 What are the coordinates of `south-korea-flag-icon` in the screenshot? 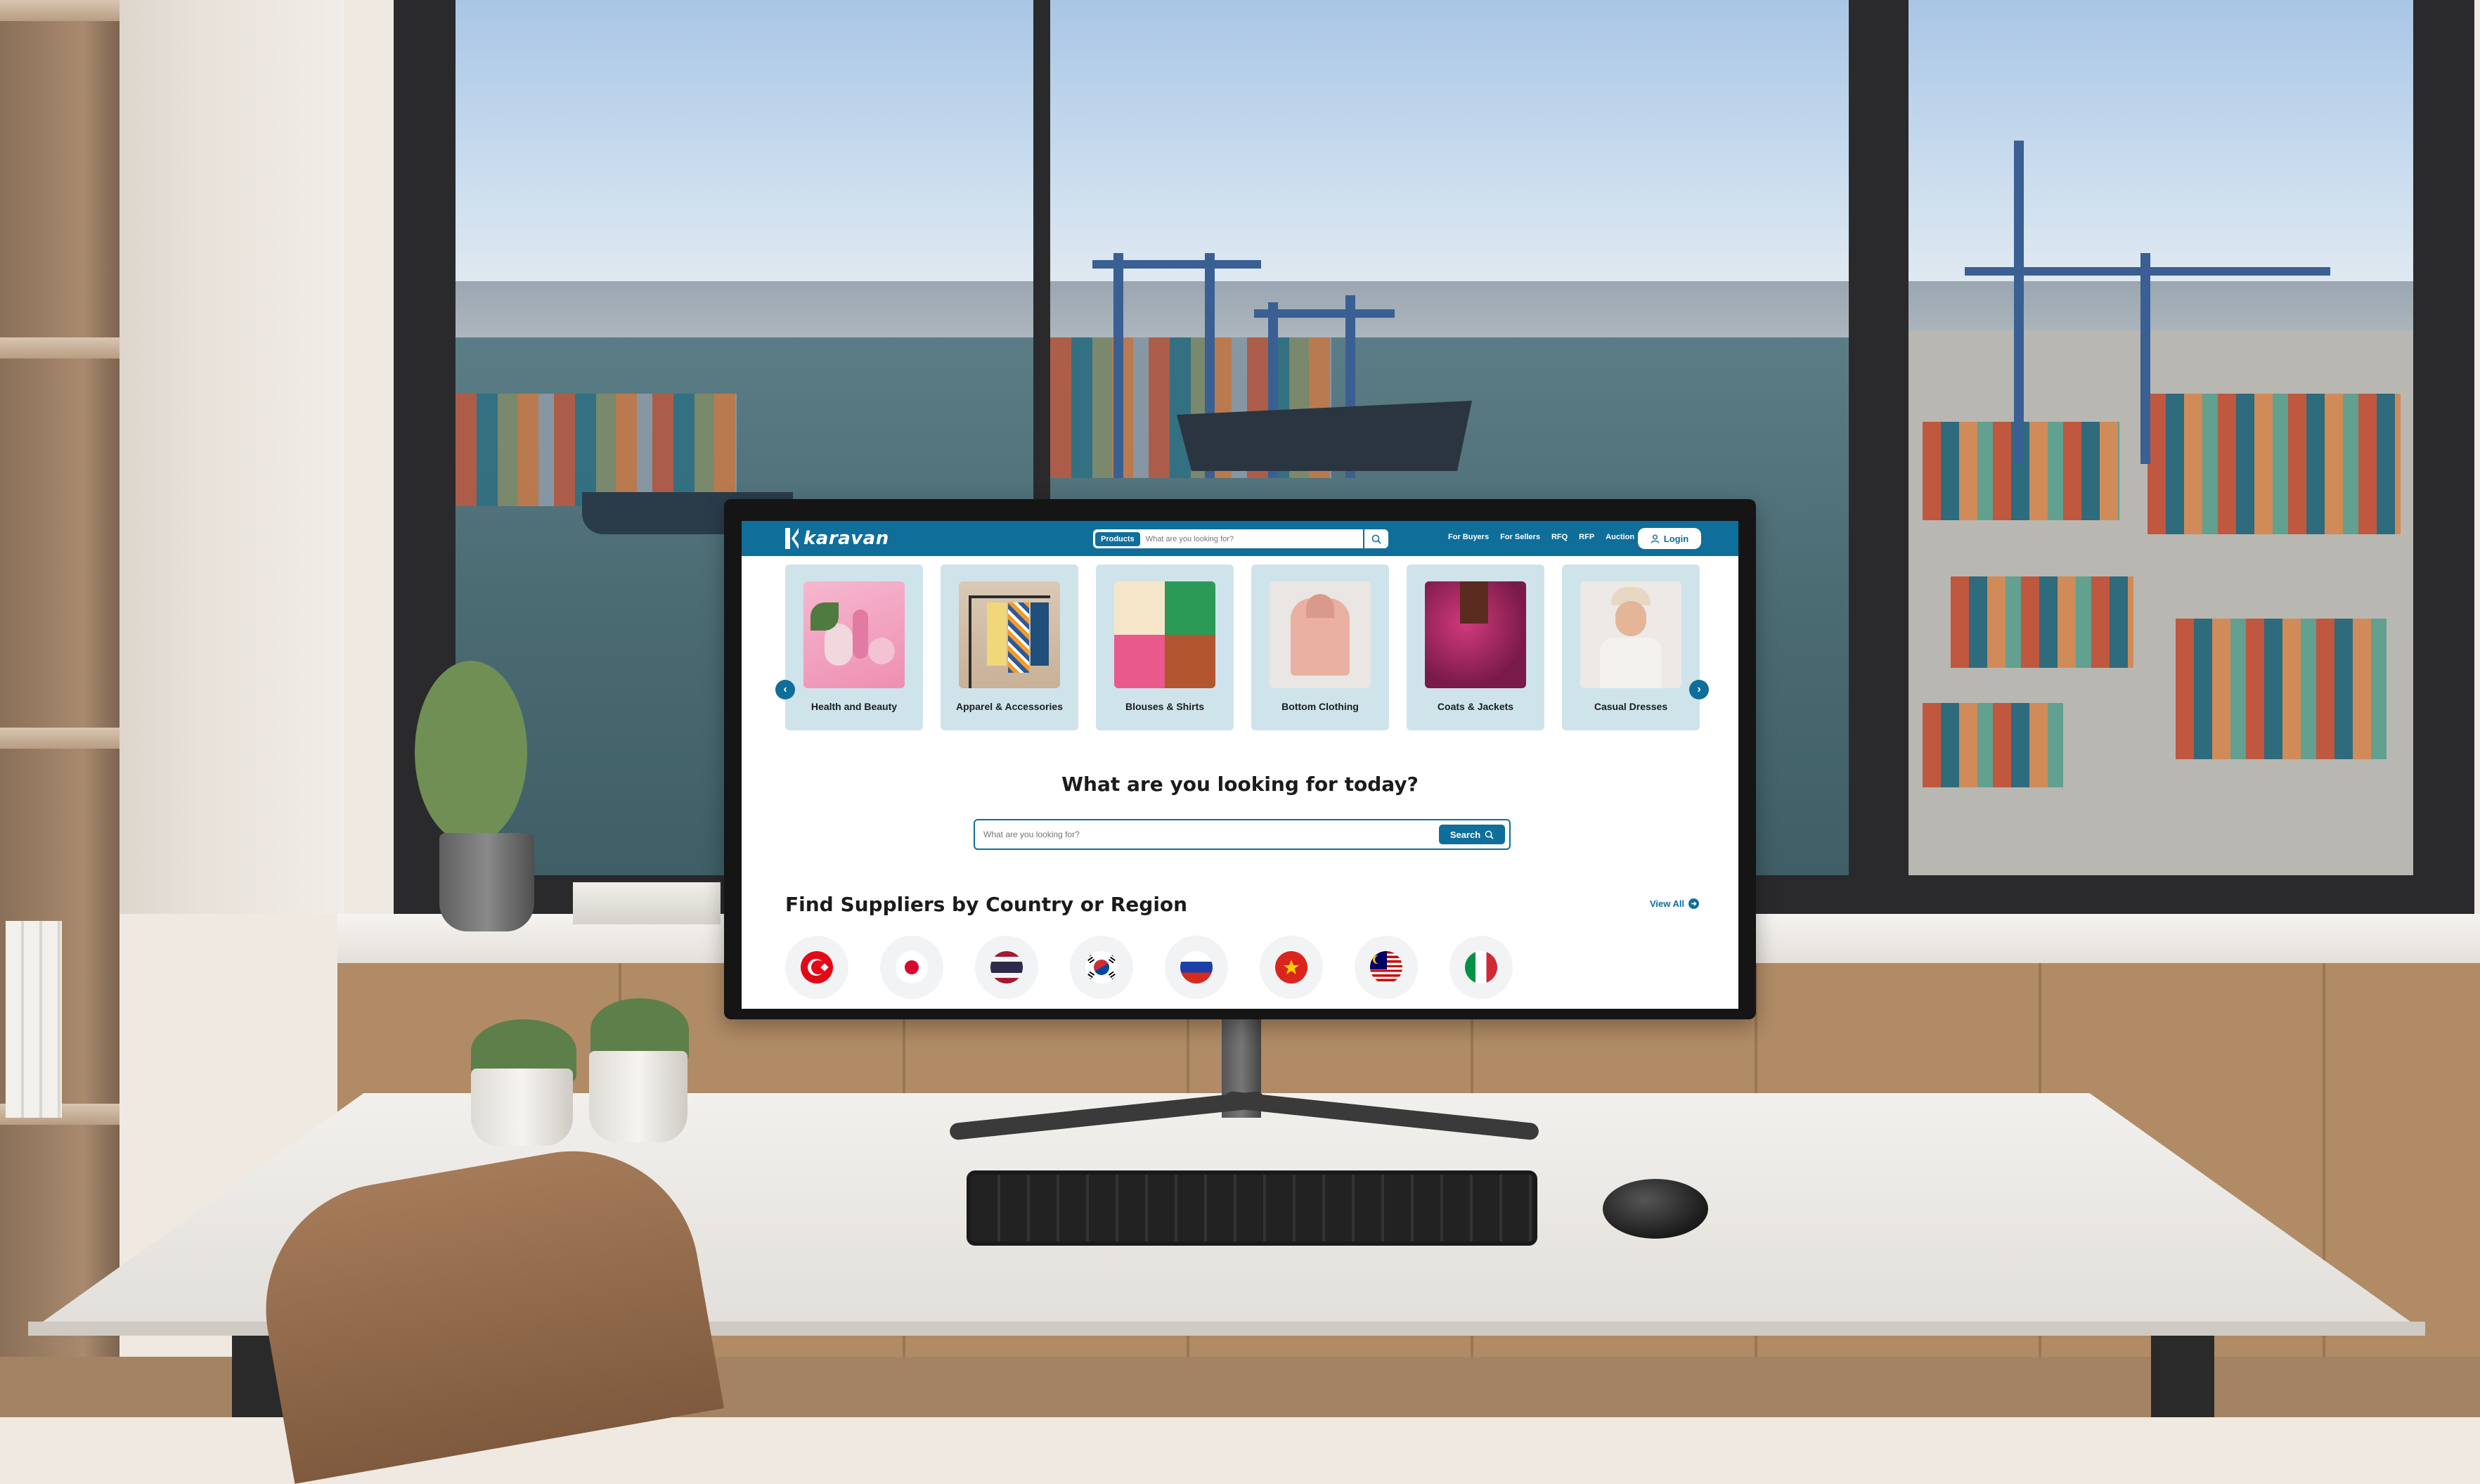 It's located at (1101, 967).